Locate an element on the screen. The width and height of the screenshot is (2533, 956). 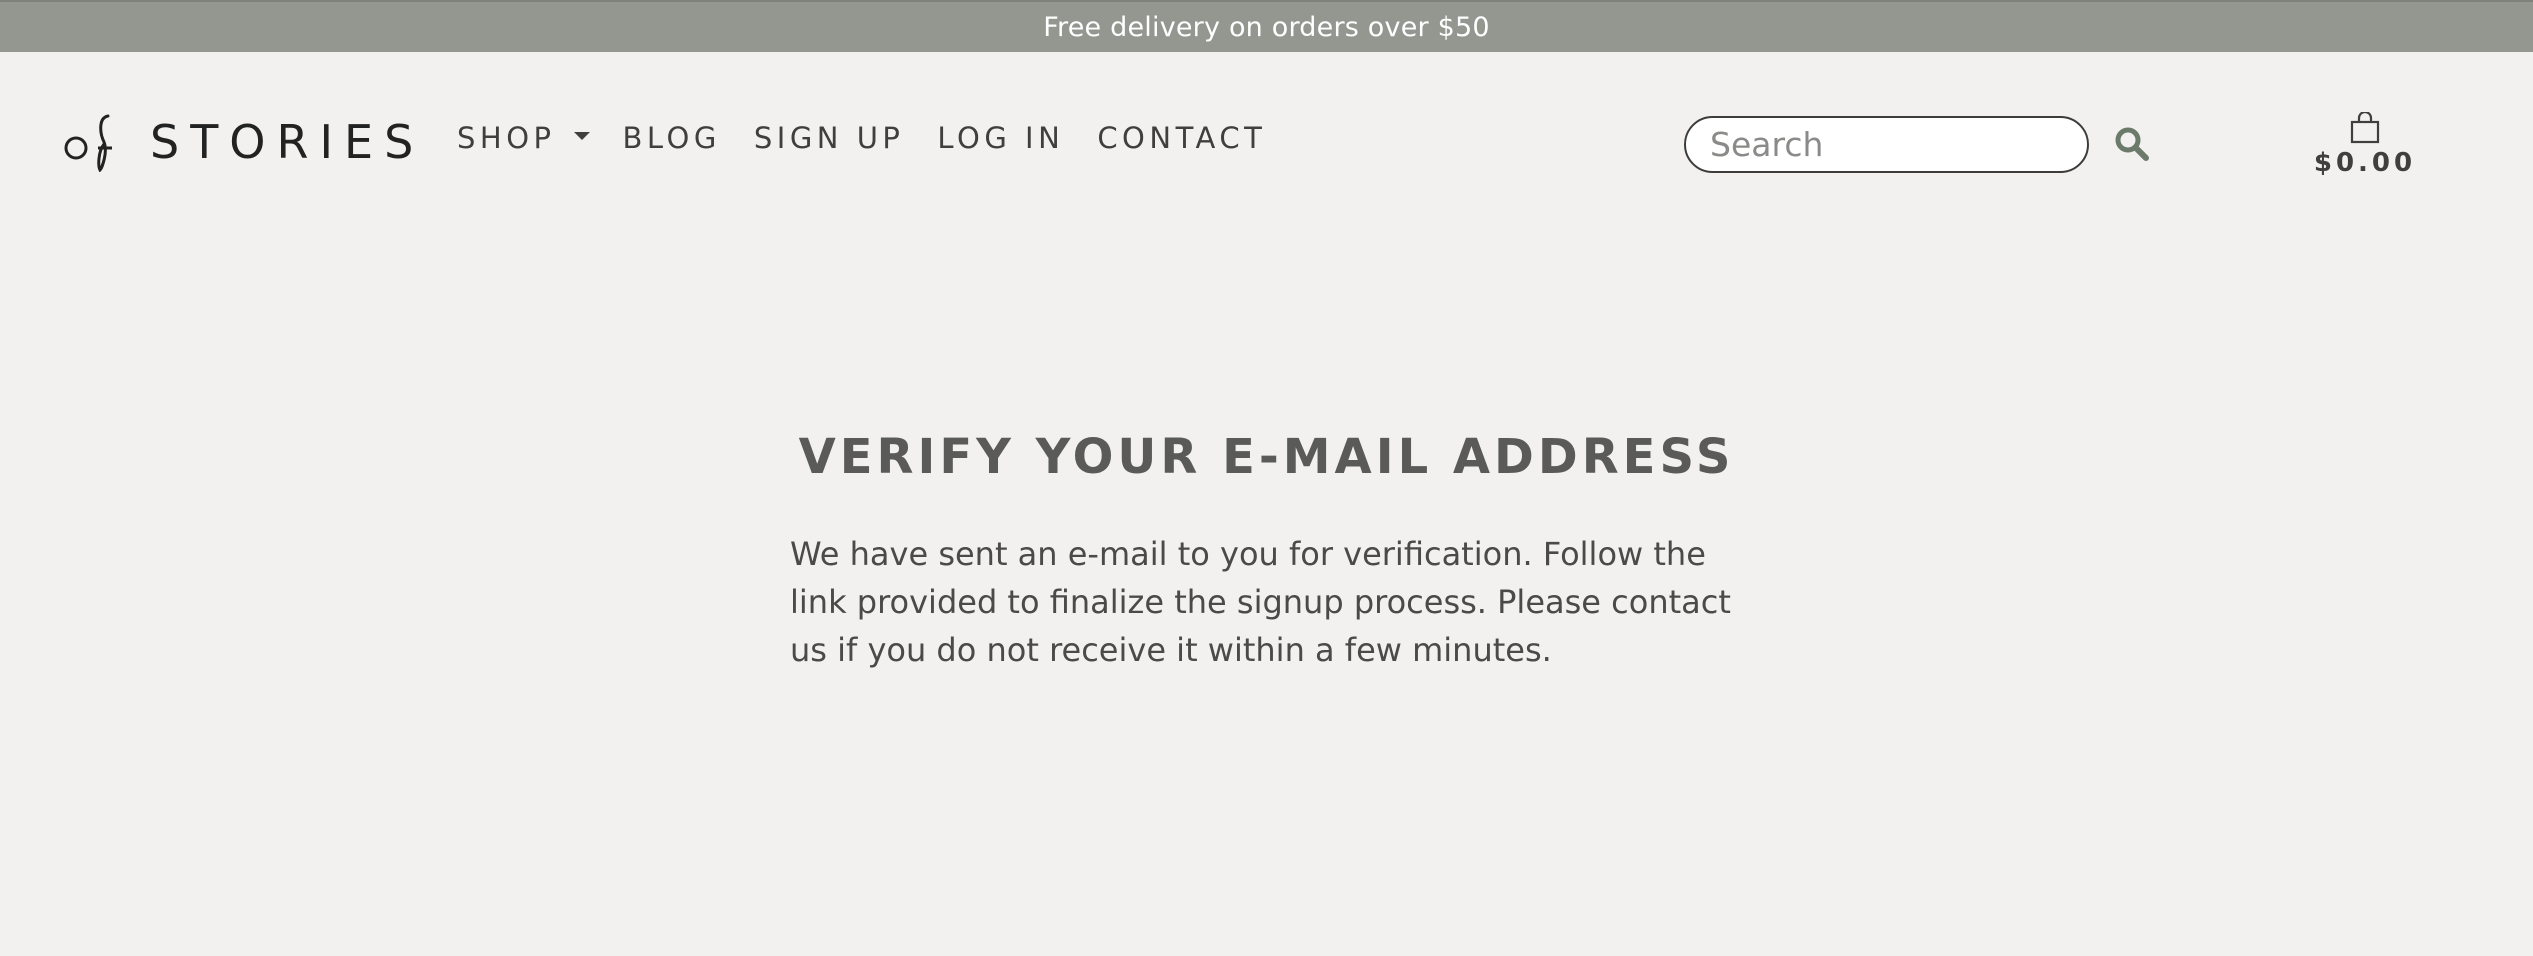
nav-item-label: CONTACT is located at coordinates (1182, 138).